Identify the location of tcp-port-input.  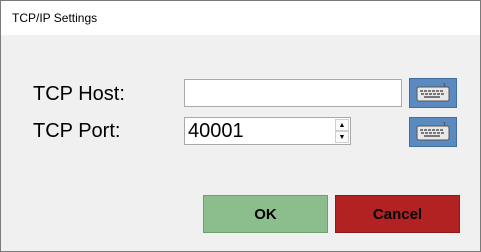
(259, 131).